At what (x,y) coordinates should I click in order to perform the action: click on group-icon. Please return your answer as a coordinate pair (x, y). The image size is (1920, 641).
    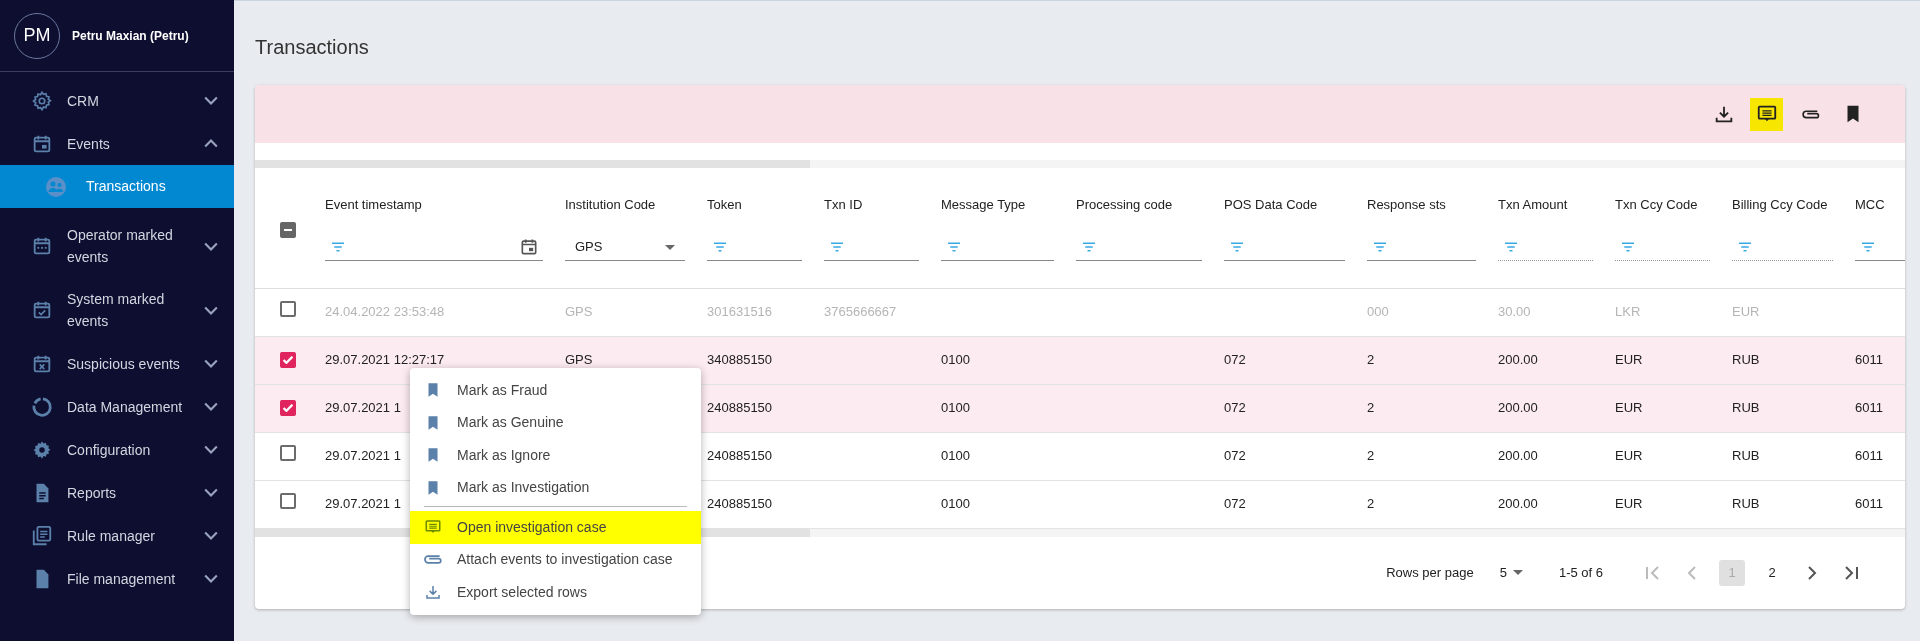
    Looking at the image, I should click on (56, 186).